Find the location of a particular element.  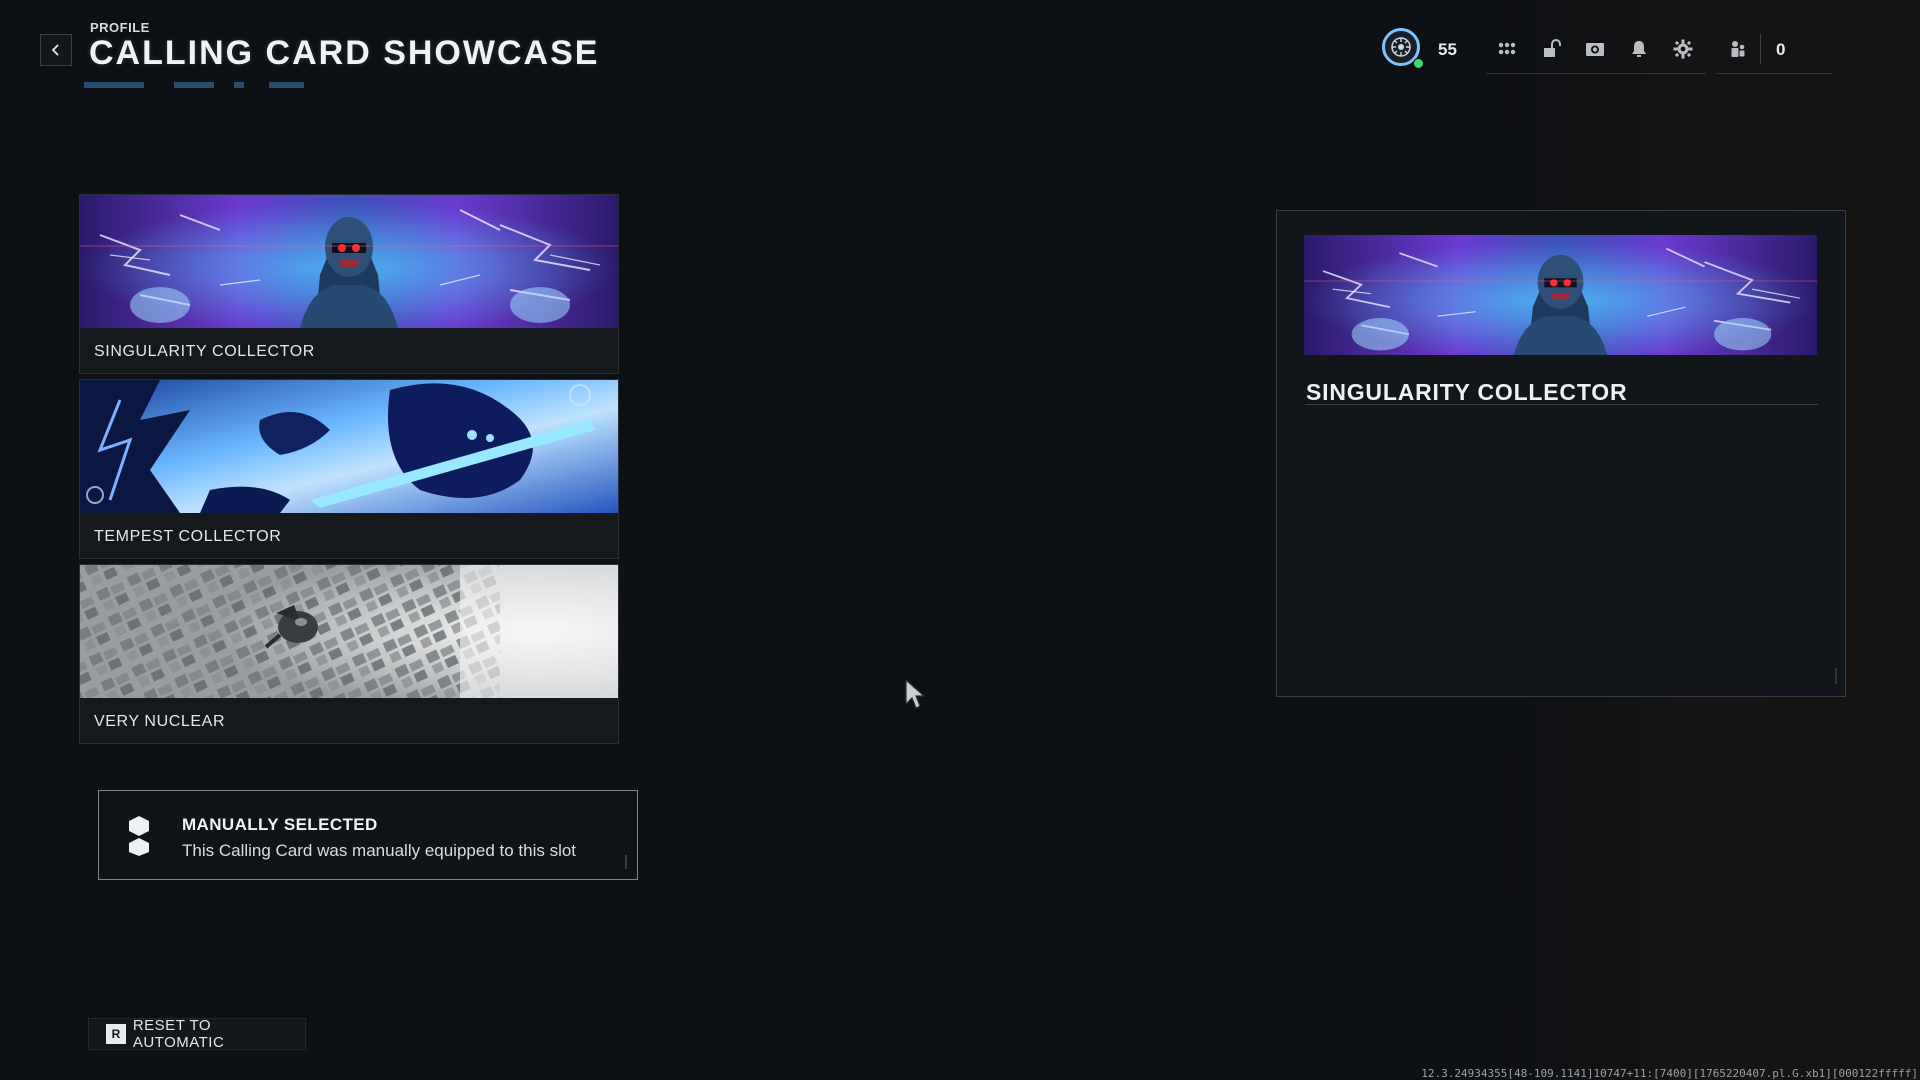

mouse-cursor-icon is located at coordinates (915, 693).